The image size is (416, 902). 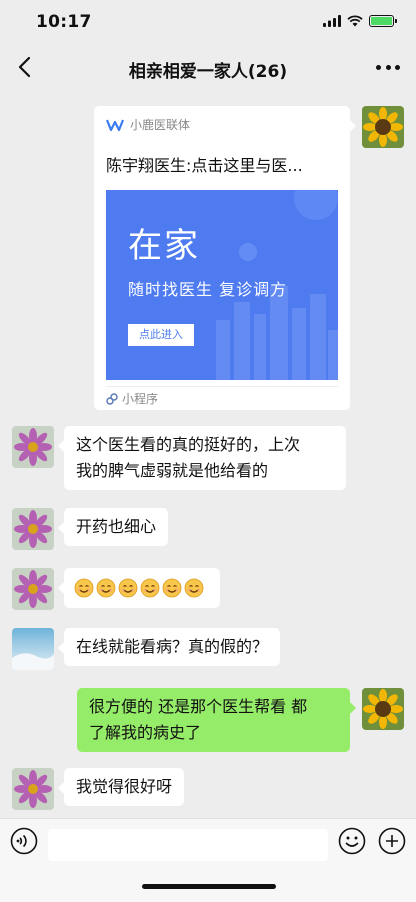 I want to click on message-text: 开药也细心, so click(x=116, y=526).